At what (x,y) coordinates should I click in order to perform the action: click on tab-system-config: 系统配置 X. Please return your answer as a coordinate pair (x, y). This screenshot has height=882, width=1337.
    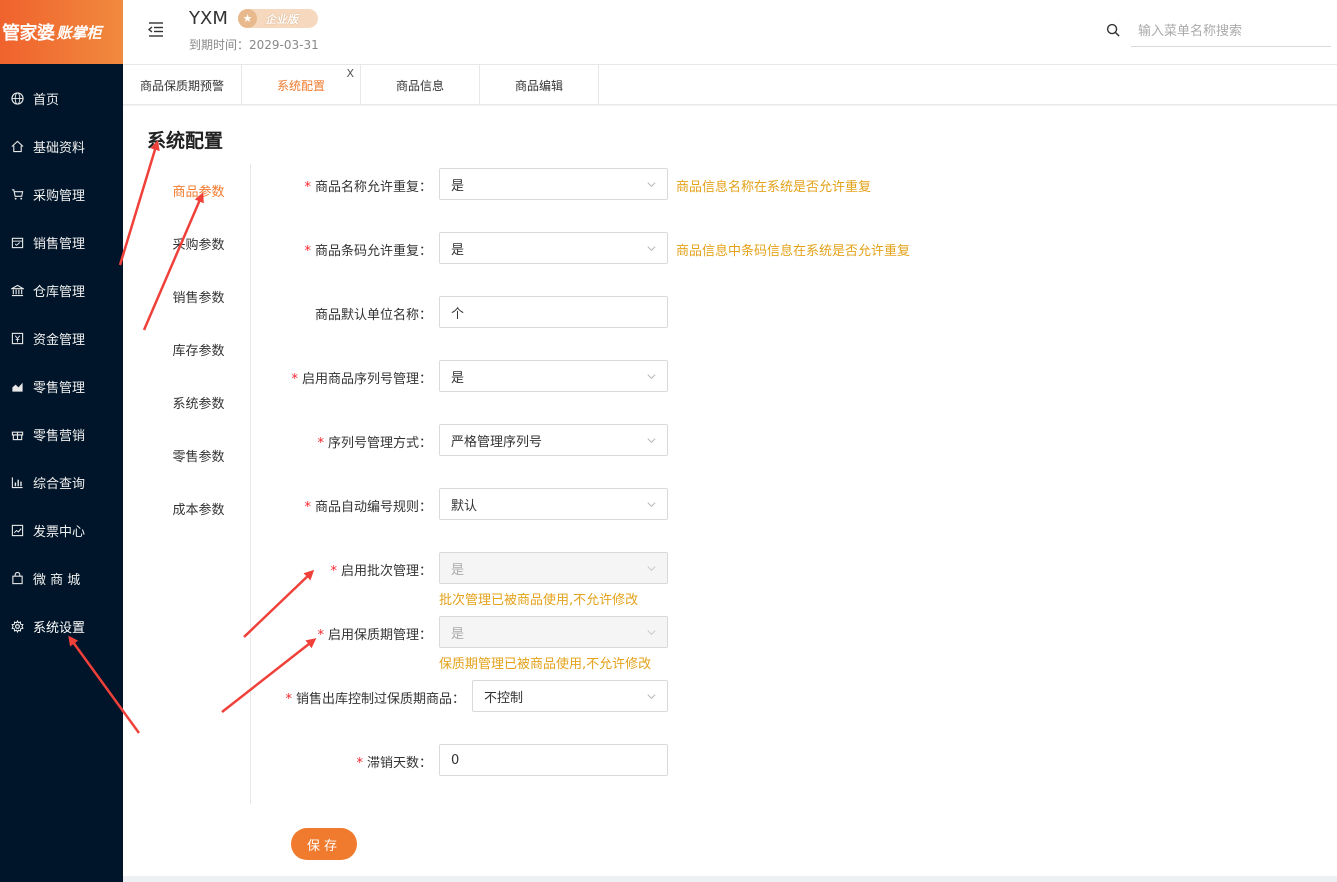
    Looking at the image, I should click on (301, 85).